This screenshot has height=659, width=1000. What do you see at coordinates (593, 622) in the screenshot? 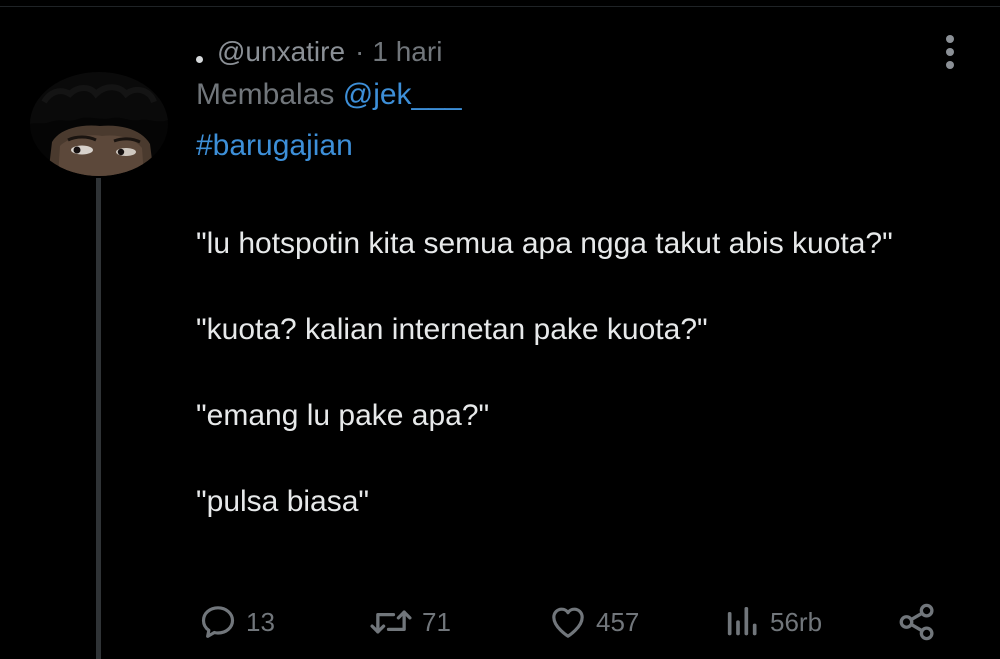
I see `like-button: 457` at bounding box center [593, 622].